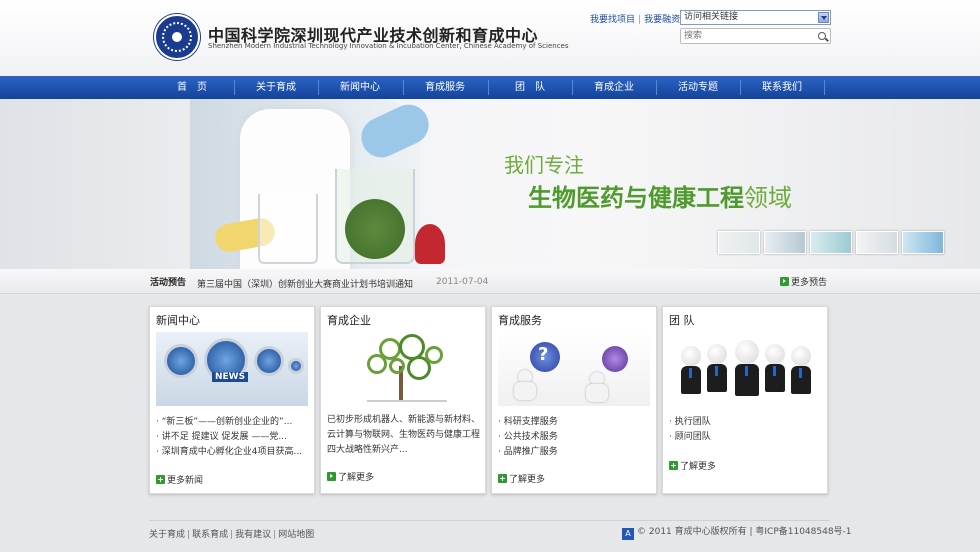  Describe the element at coordinates (288, 229) in the screenshot. I see `beaker-image` at that location.